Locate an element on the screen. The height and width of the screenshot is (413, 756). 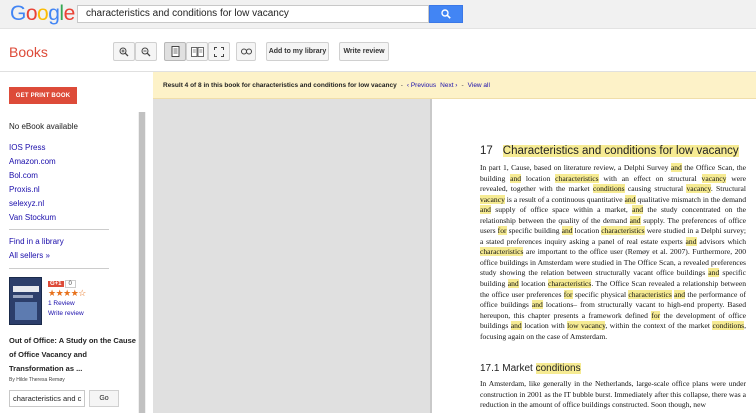
next-result-link: Next › is located at coordinates (448, 85).